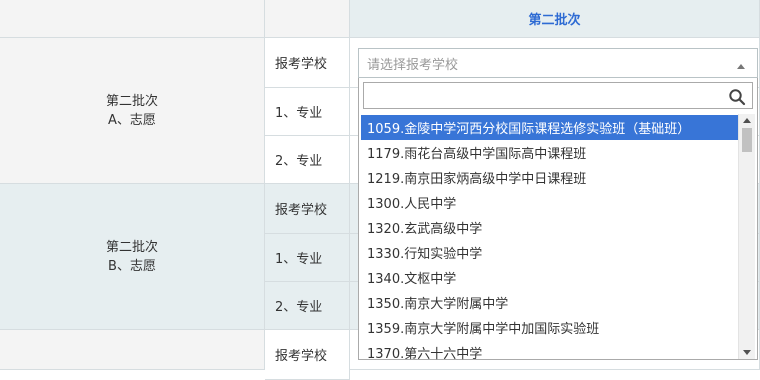 This screenshot has height=380, width=760. I want to click on group-c-row-school-label: 报考学校, so click(307, 355).